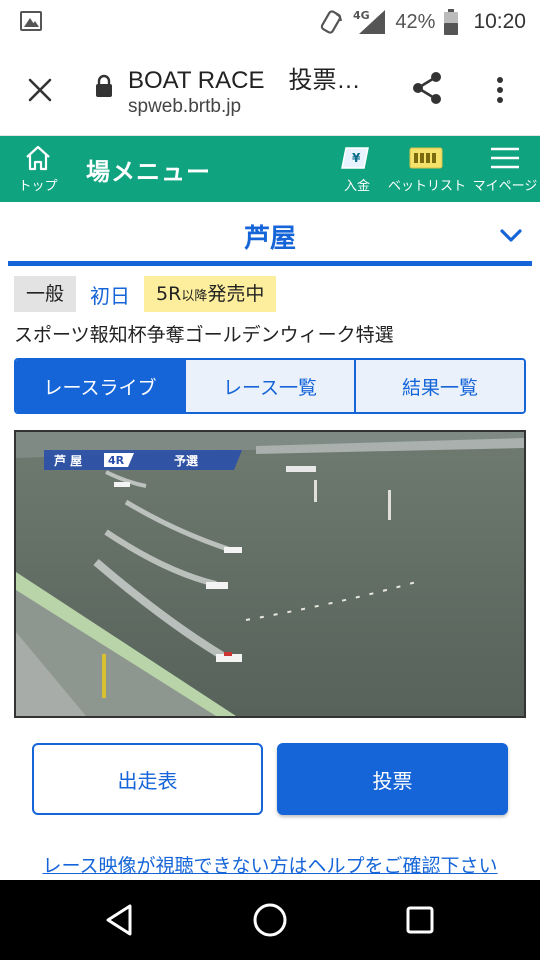 The height and width of the screenshot is (960, 540). What do you see at coordinates (38, 158) in the screenshot?
I see `home-icon` at bounding box center [38, 158].